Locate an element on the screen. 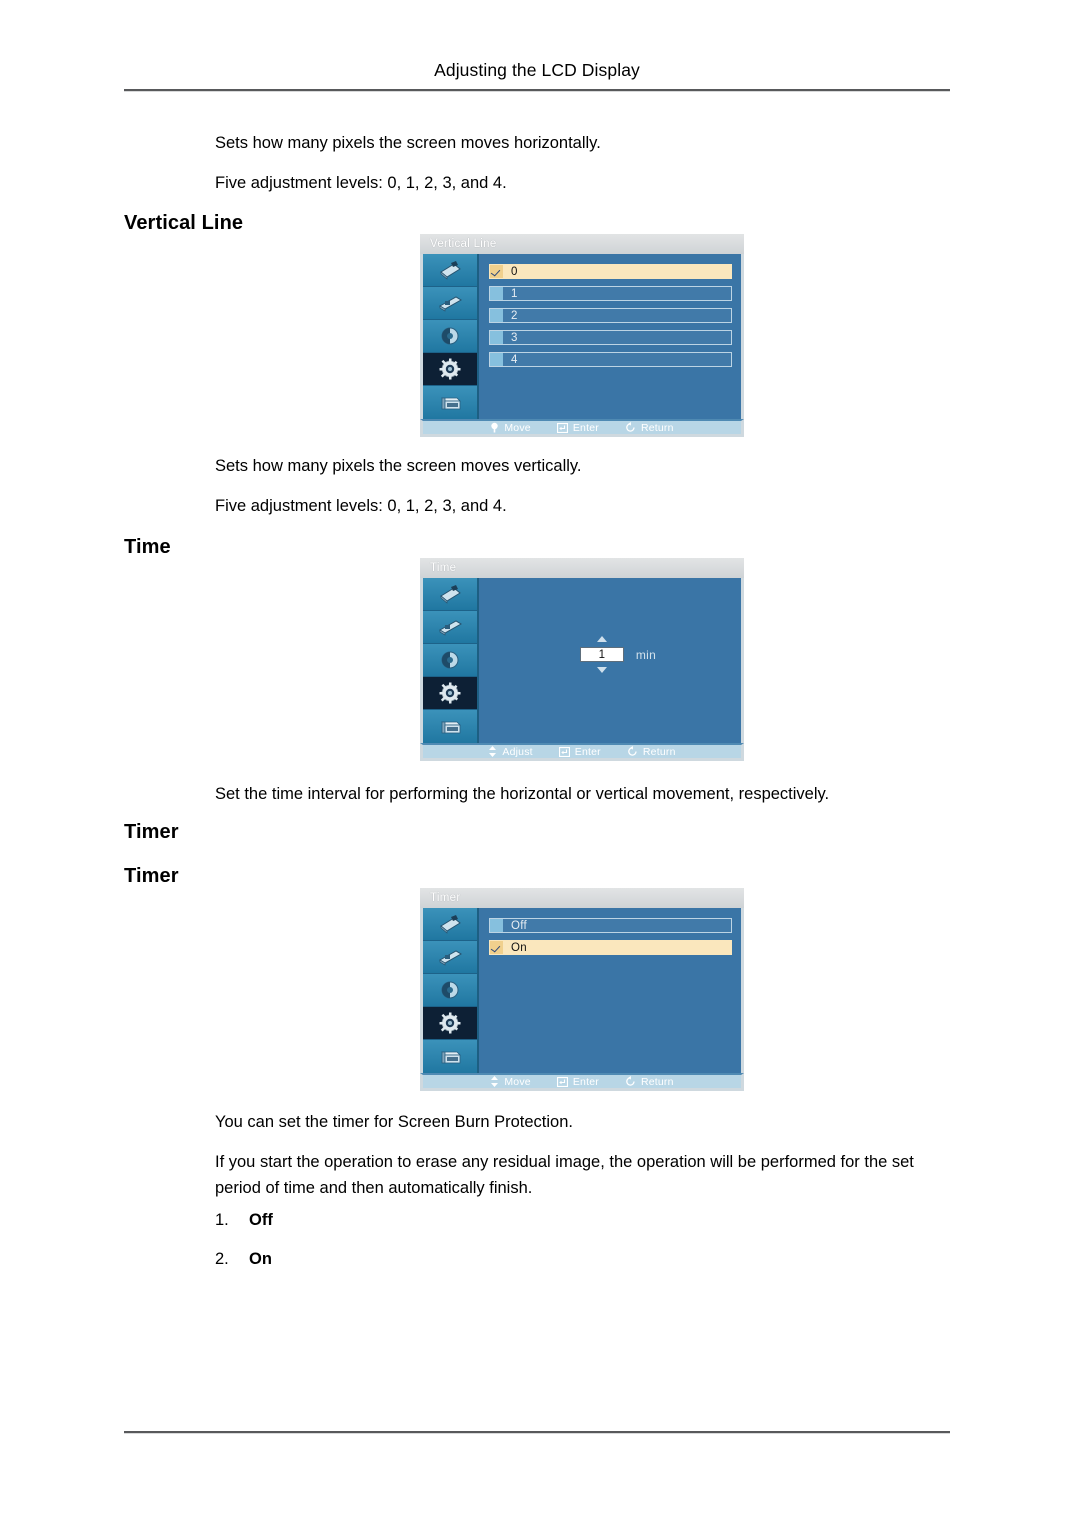 The width and height of the screenshot is (1080, 1527). spinner-up-icon is located at coordinates (601, 639).